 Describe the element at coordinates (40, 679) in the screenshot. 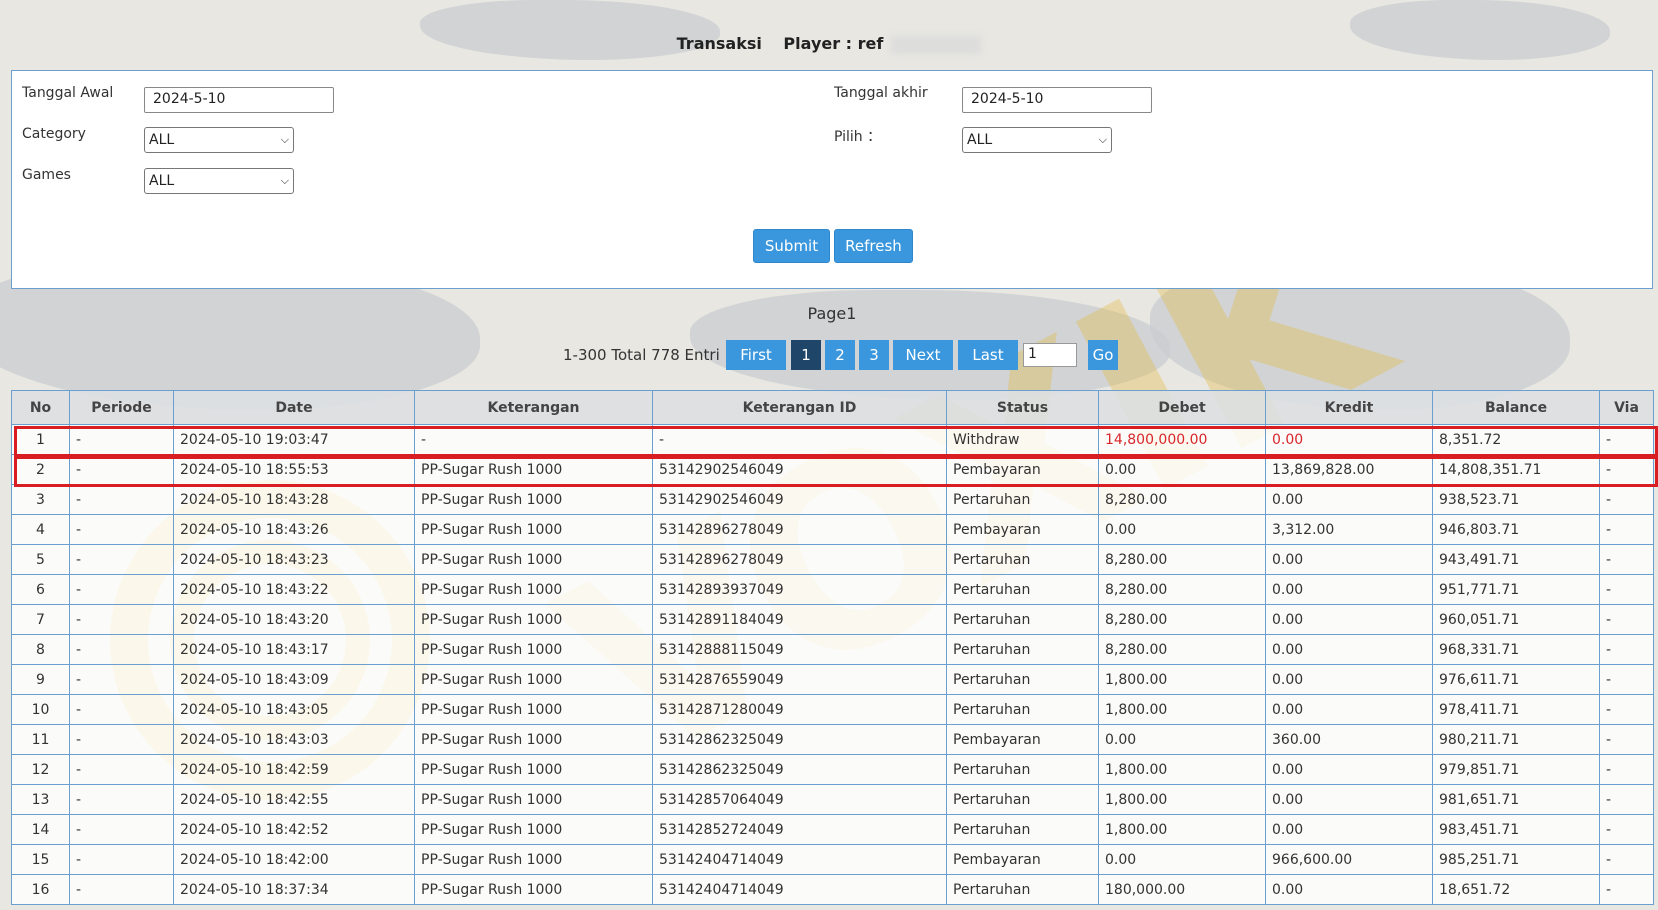

I see `table-cell: 9` at that location.